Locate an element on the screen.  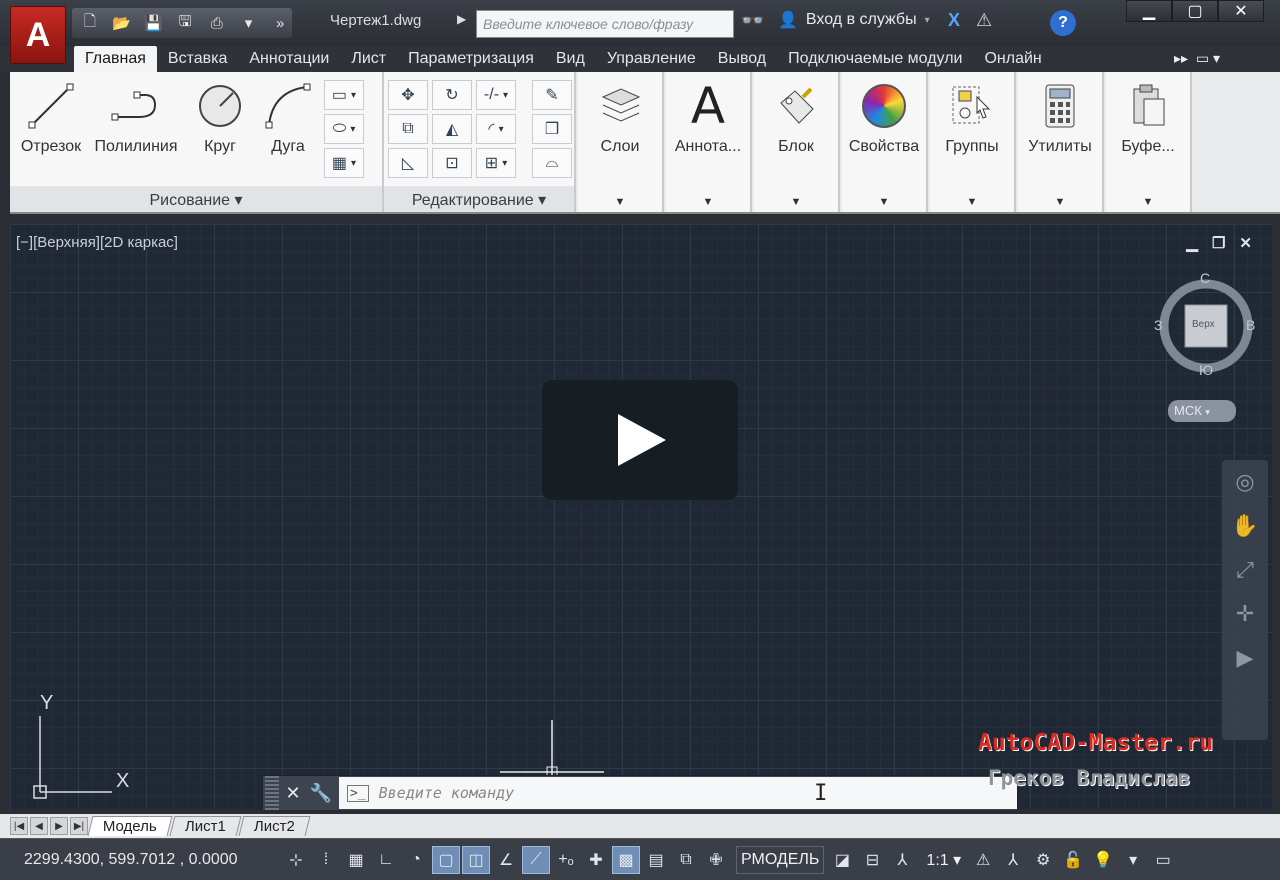
mirror-icon: ◭ is located at coordinates (452, 129).